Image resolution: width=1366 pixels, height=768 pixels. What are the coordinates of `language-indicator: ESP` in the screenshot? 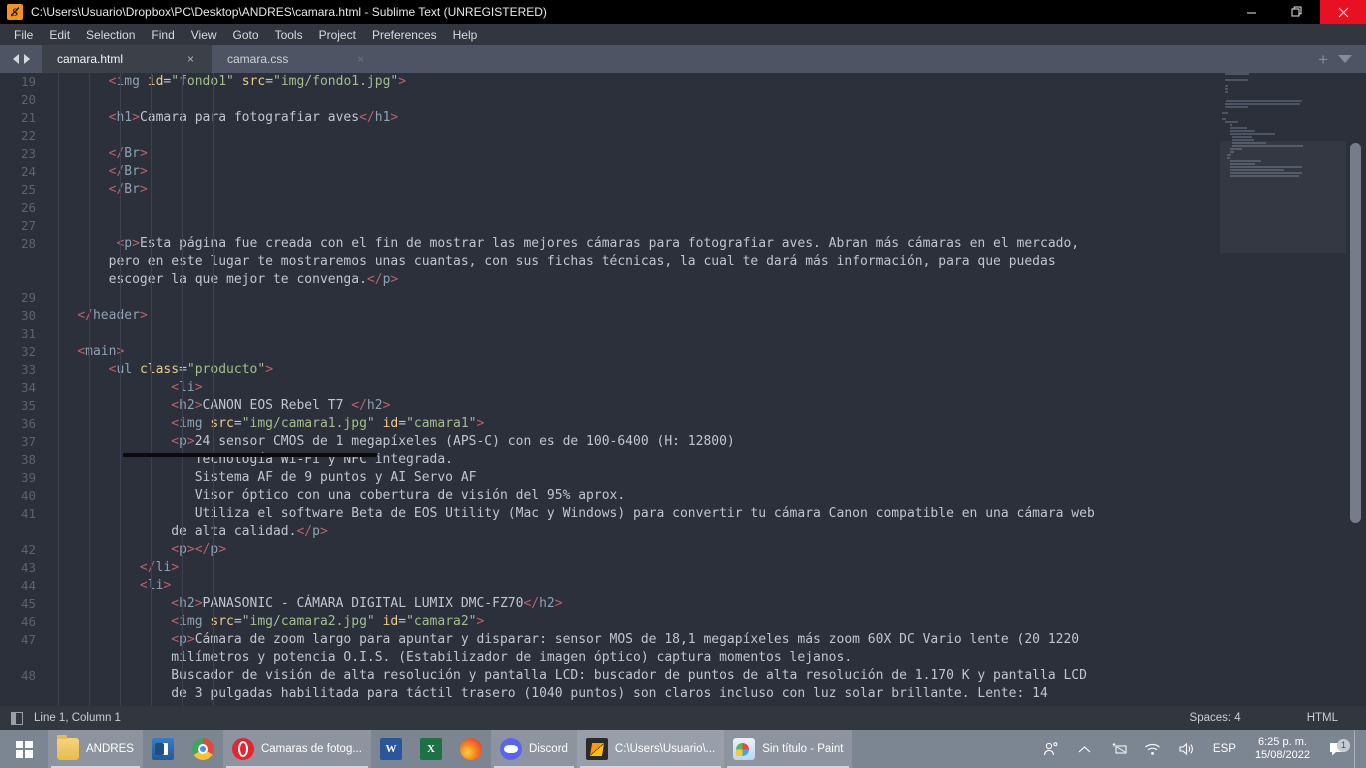 It's located at (1224, 749).